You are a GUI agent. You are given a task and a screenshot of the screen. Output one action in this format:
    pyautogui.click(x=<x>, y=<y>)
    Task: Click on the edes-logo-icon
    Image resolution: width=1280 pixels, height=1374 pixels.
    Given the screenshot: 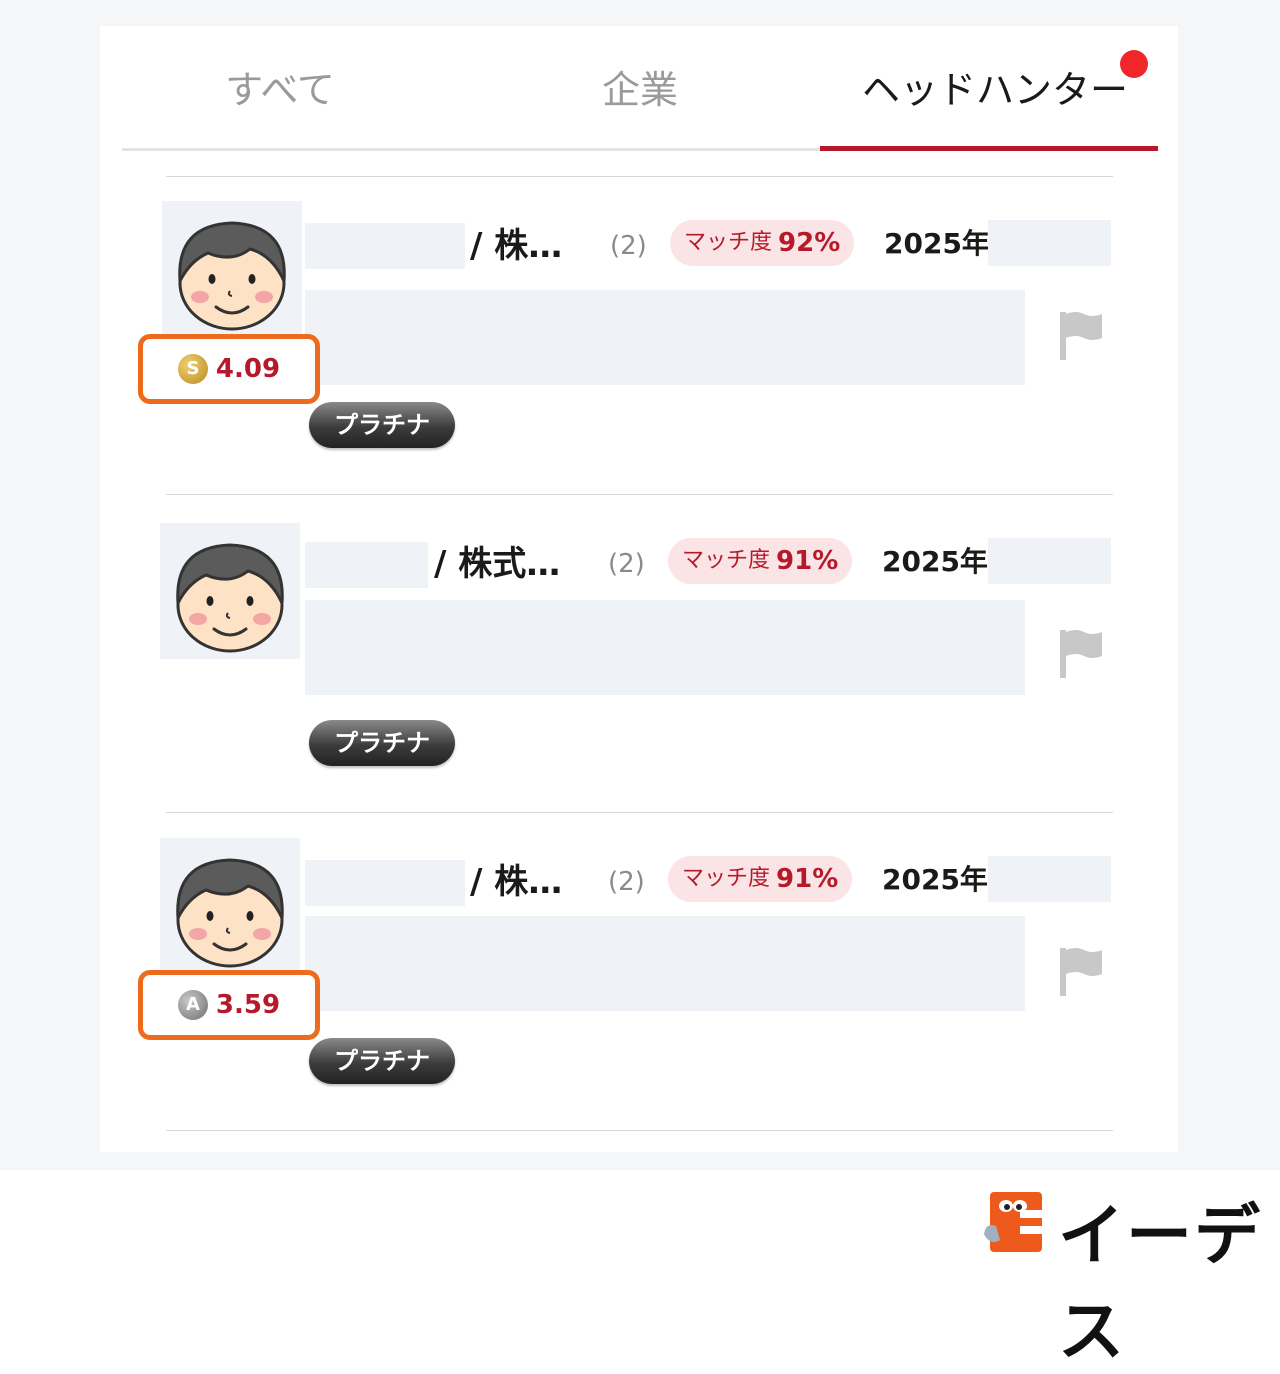 What is the action you would take?
    pyautogui.click(x=1013, y=1222)
    